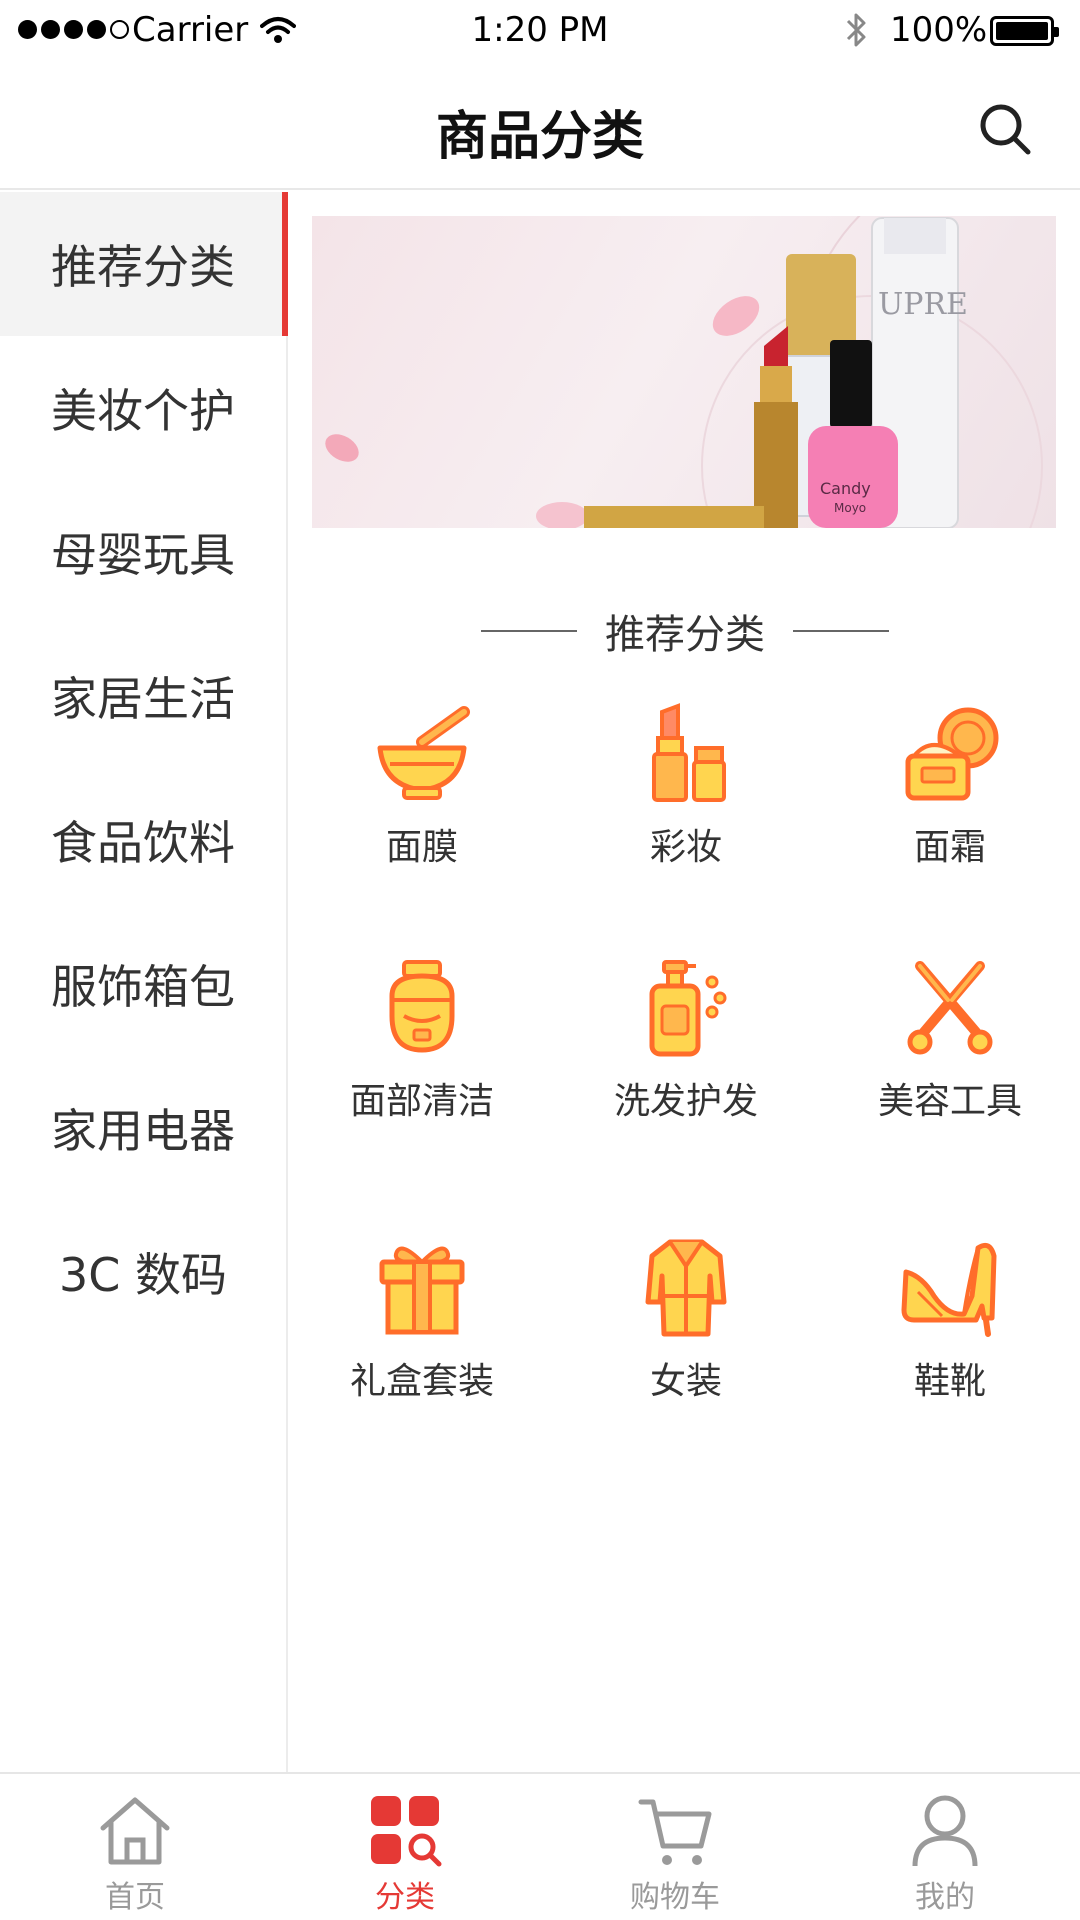 The width and height of the screenshot is (1080, 1920). I want to click on category-face-mask: 面膜, so click(422, 812).